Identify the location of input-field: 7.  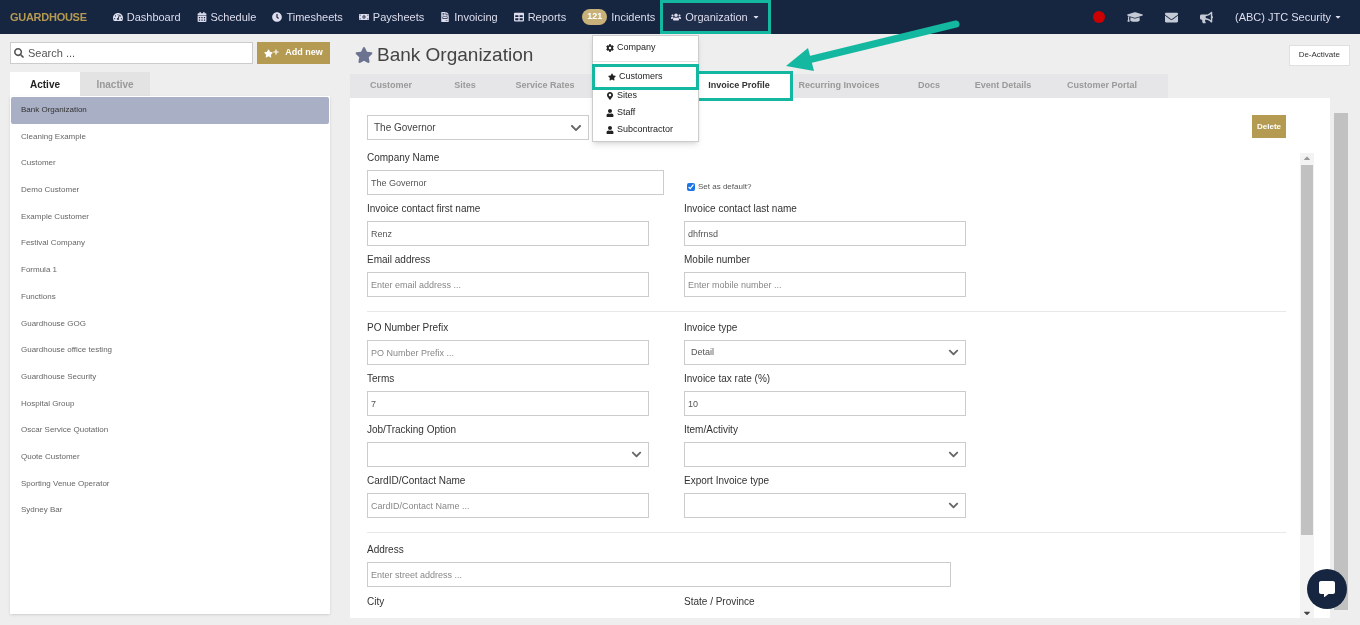
(508, 403).